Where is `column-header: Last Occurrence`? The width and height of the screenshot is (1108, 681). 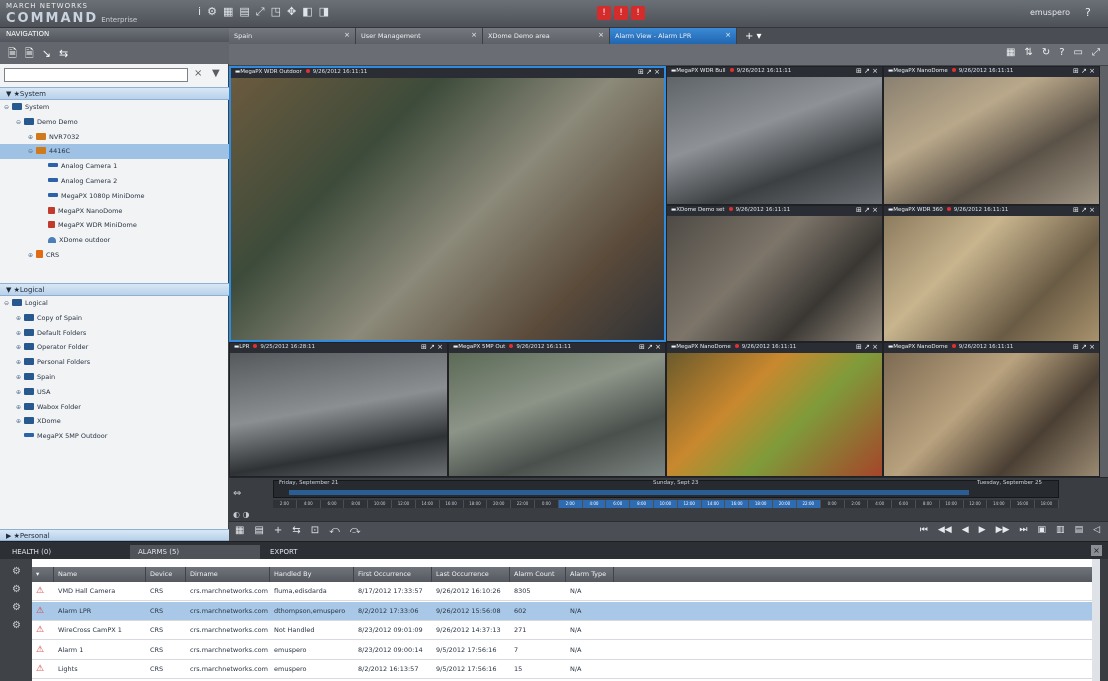 column-header: Last Occurrence is located at coordinates (471, 574).